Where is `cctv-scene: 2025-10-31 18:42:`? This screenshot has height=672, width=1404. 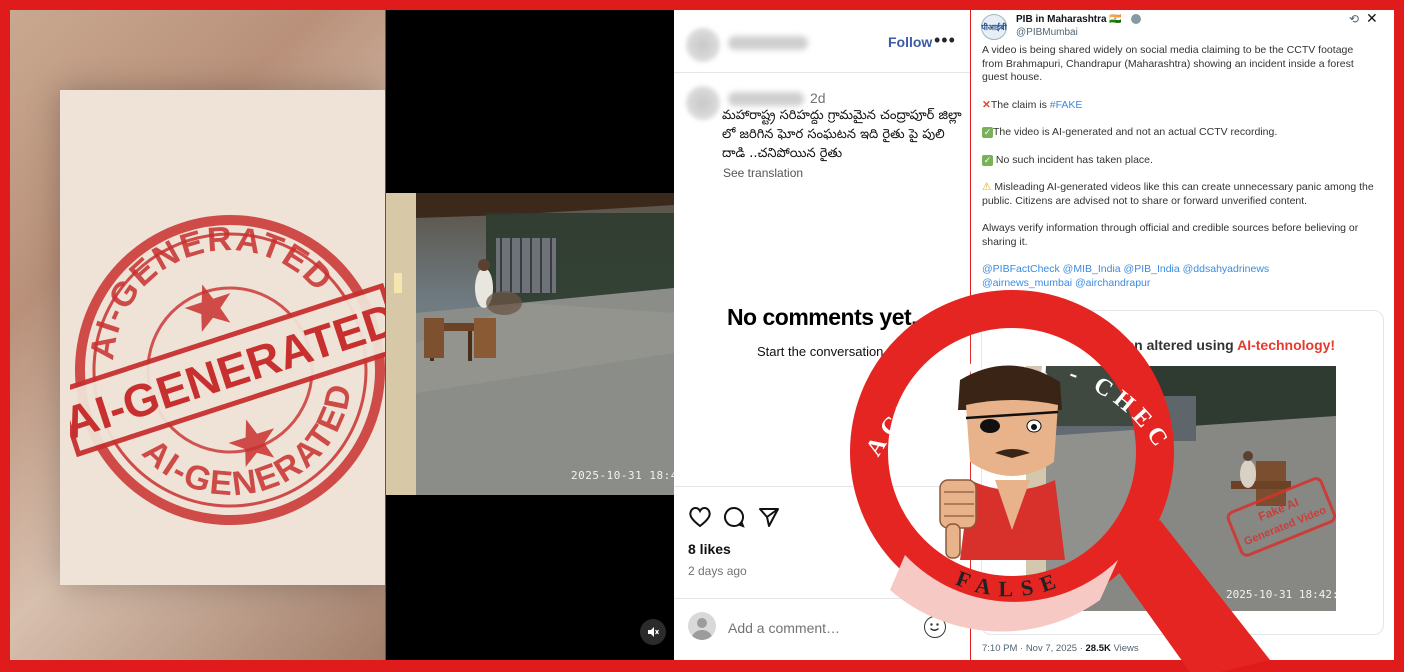 cctv-scene: 2025-10-31 18:42: is located at coordinates (530, 344).